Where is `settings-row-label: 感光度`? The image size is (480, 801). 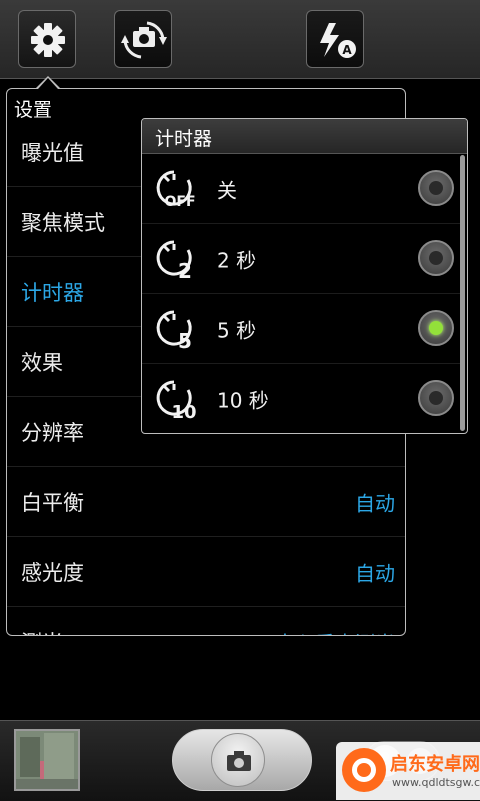 settings-row-label: 感光度 is located at coordinates (52, 572).